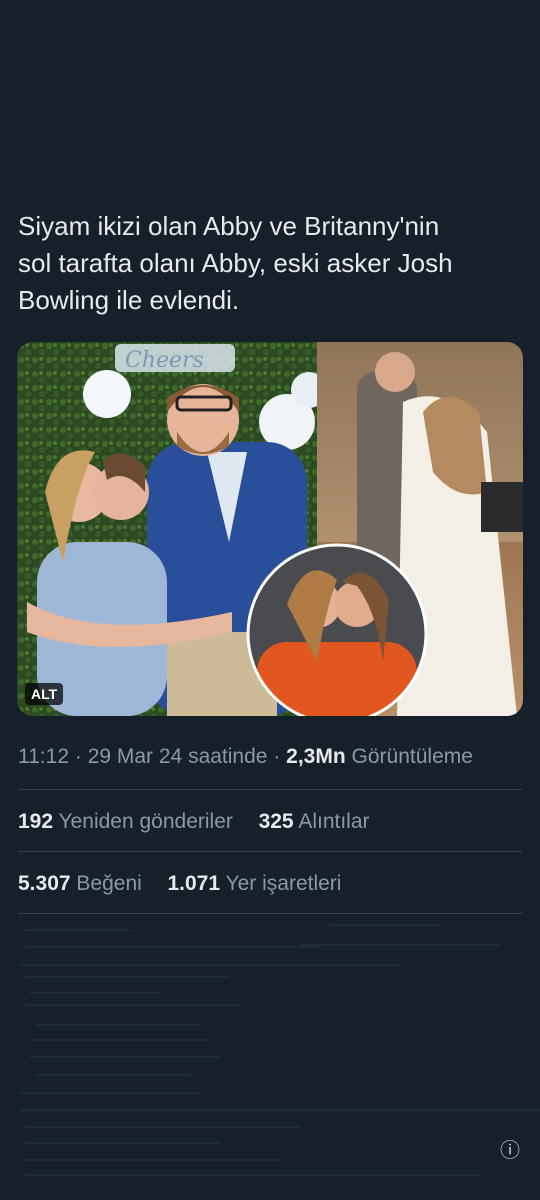 This screenshot has width=540, height=1200. I want to click on bookmarks-count: 1.071, so click(194, 883).